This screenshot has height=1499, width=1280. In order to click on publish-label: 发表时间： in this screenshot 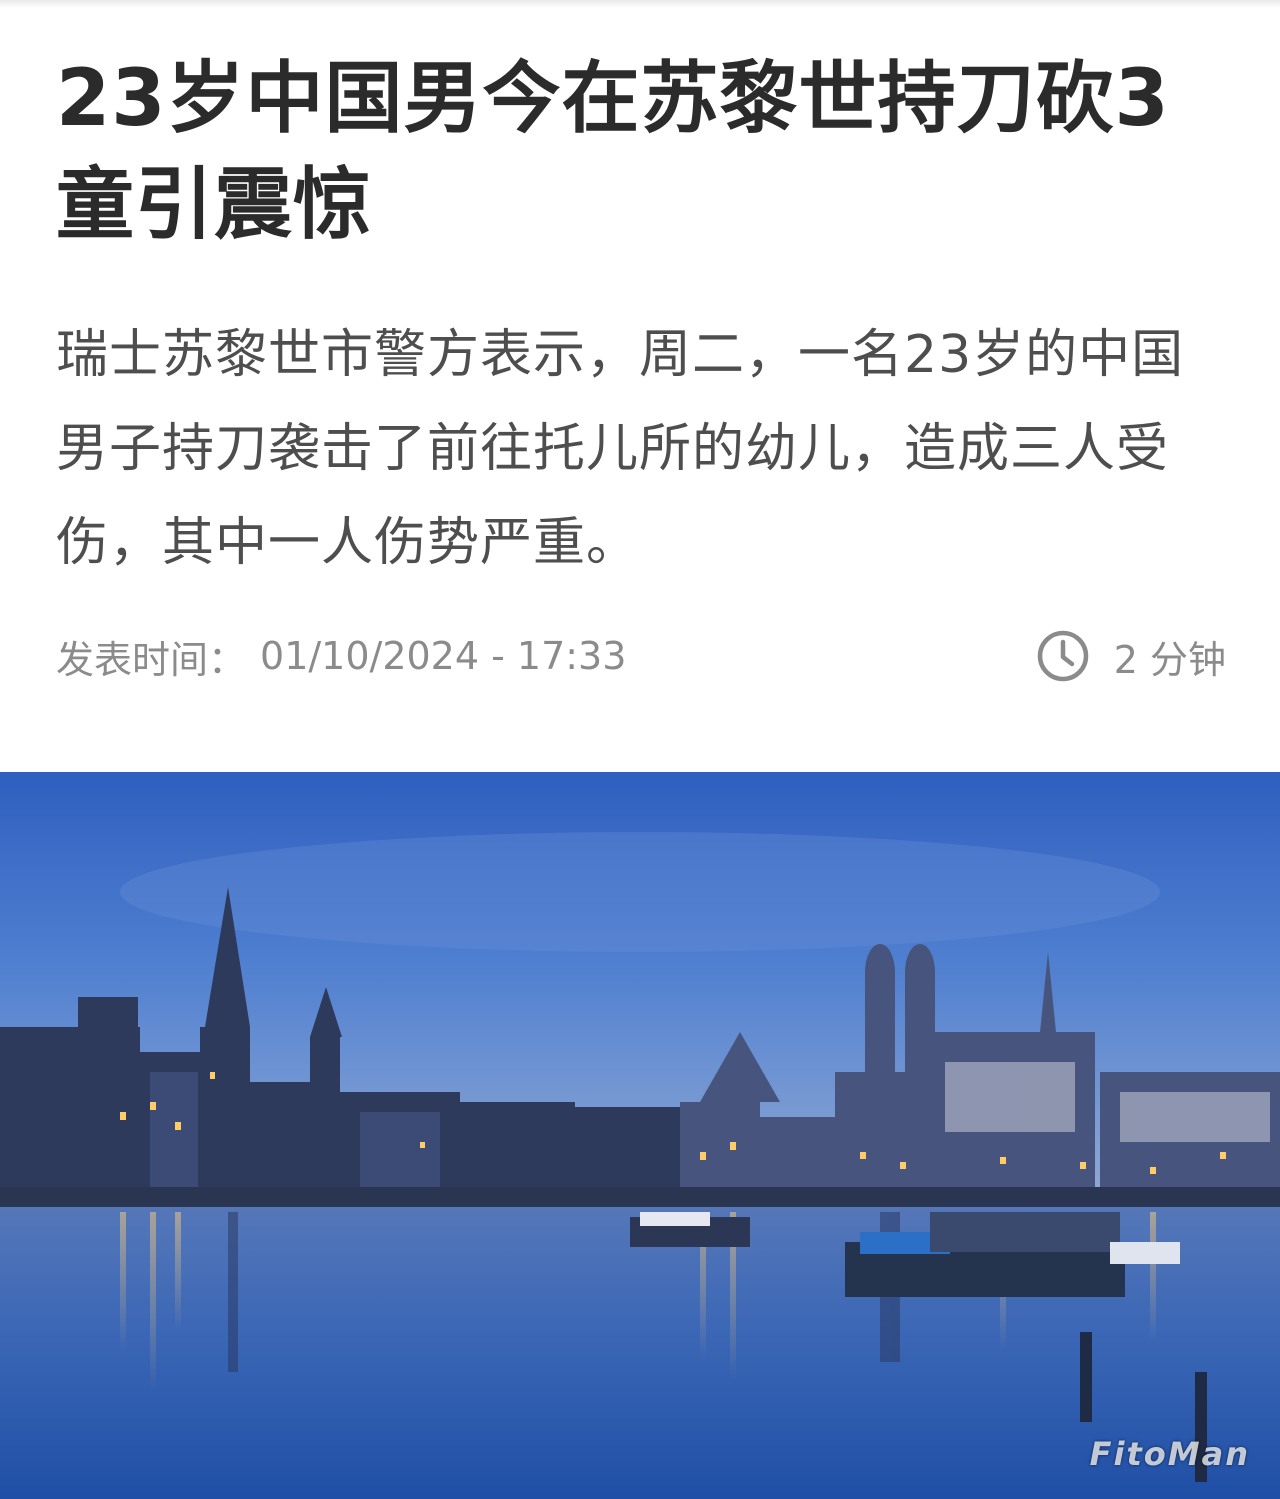, I will do `click(151, 659)`.